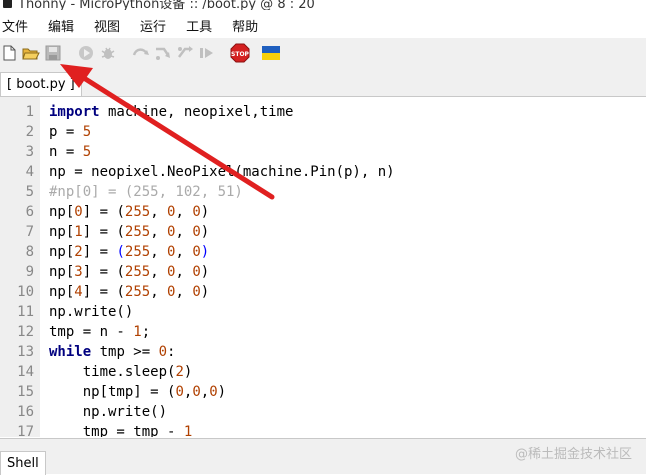  Describe the element at coordinates (70, 352) in the screenshot. I see `code-token: while` at that location.